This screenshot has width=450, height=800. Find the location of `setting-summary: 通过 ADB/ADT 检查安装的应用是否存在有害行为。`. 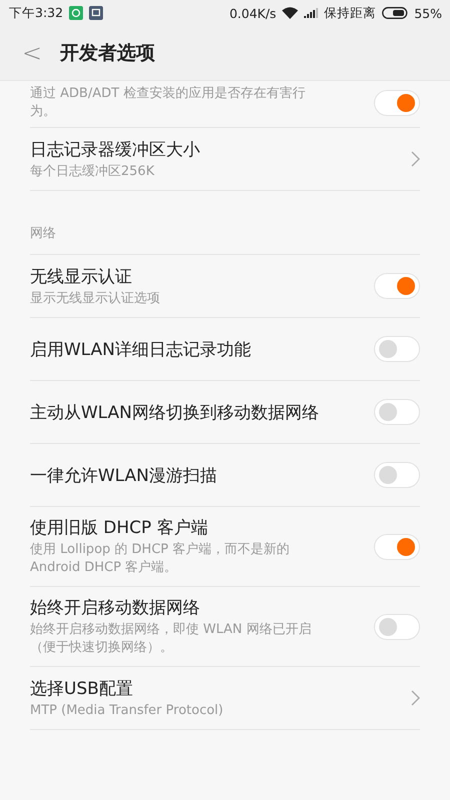

setting-summary: 通过 ADB/ADT 检查安装的应用是否存在有害行为。 is located at coordinates (168, 103).